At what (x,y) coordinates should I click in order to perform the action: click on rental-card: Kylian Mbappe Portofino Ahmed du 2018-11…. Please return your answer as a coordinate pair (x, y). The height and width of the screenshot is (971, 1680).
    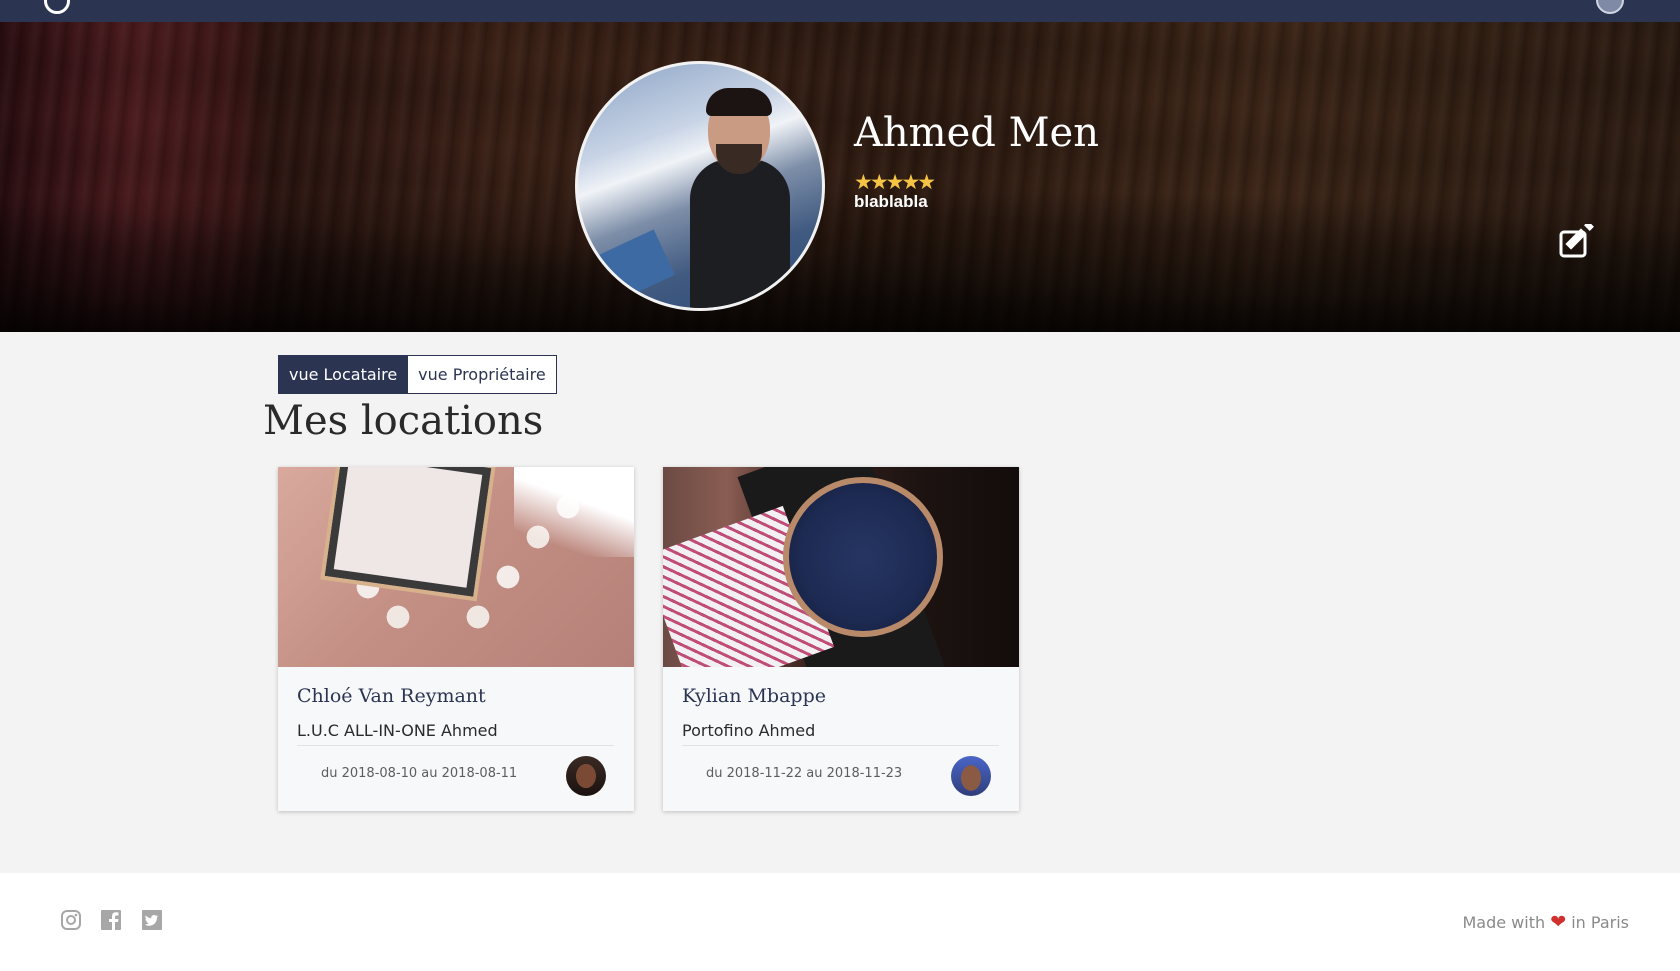
    Looking at the image, I should click on (841, 639).